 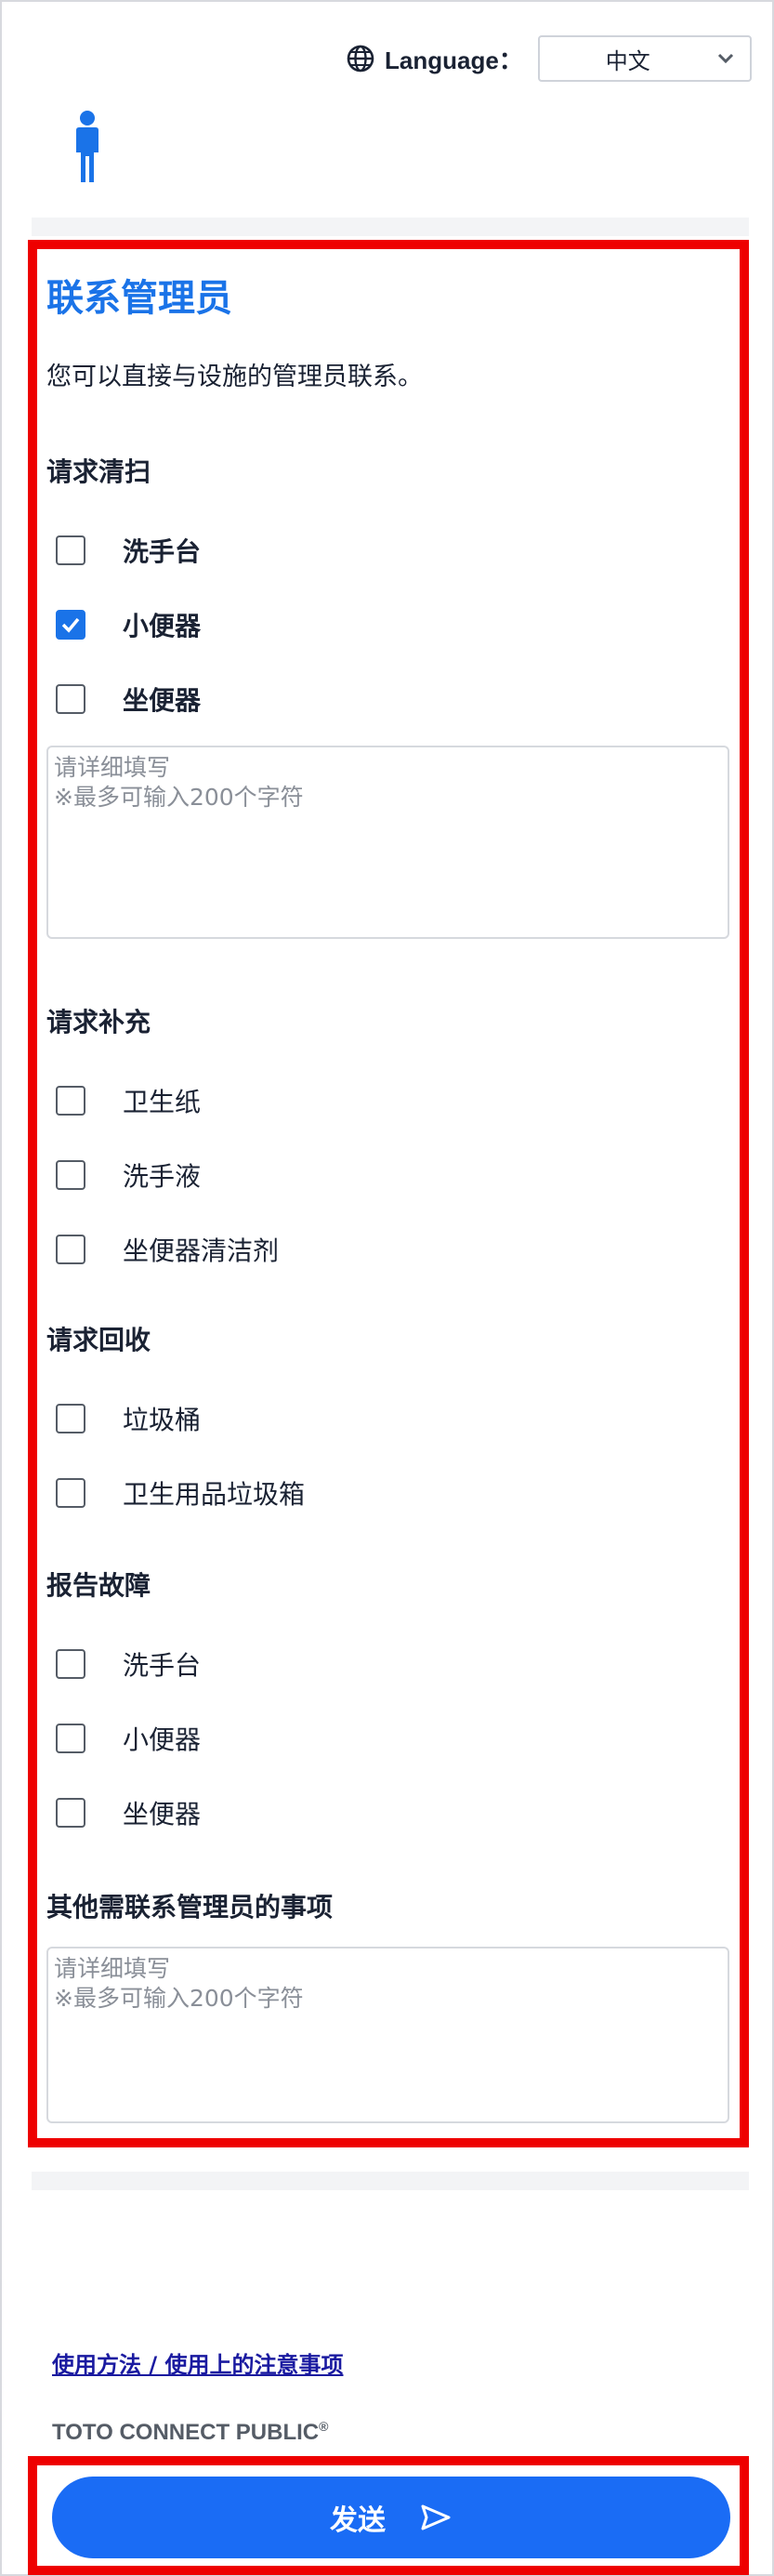 I want to click on section-heading-fault: 报告故障, so click(x=98, y=1585).